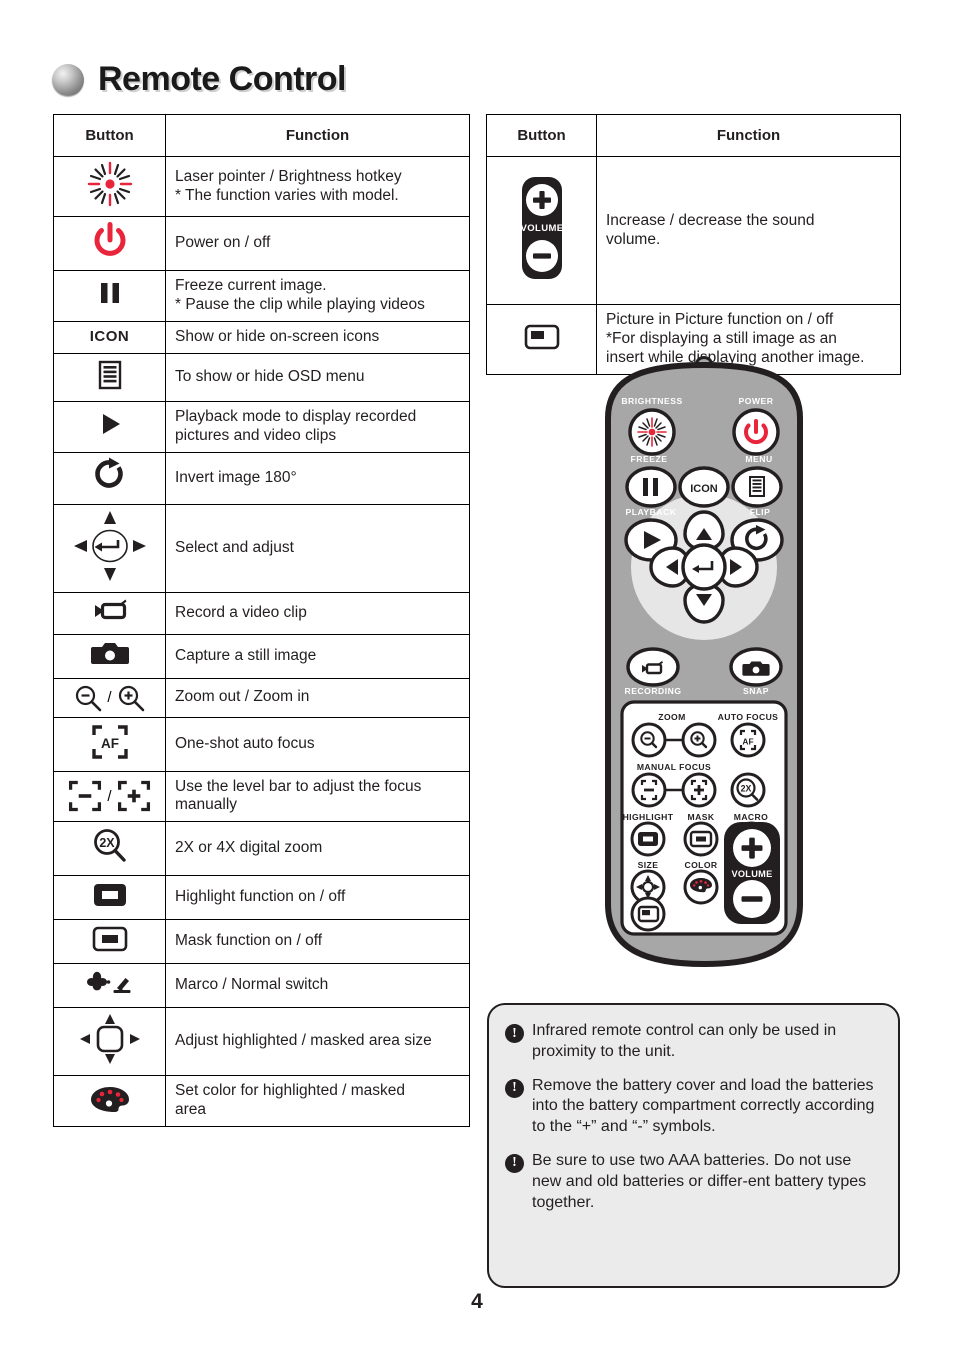  Describe the element at coordinates (748, 717) in the screenshot. I see `remote-label-auto-focus: AUTO FOCUS` at that location.